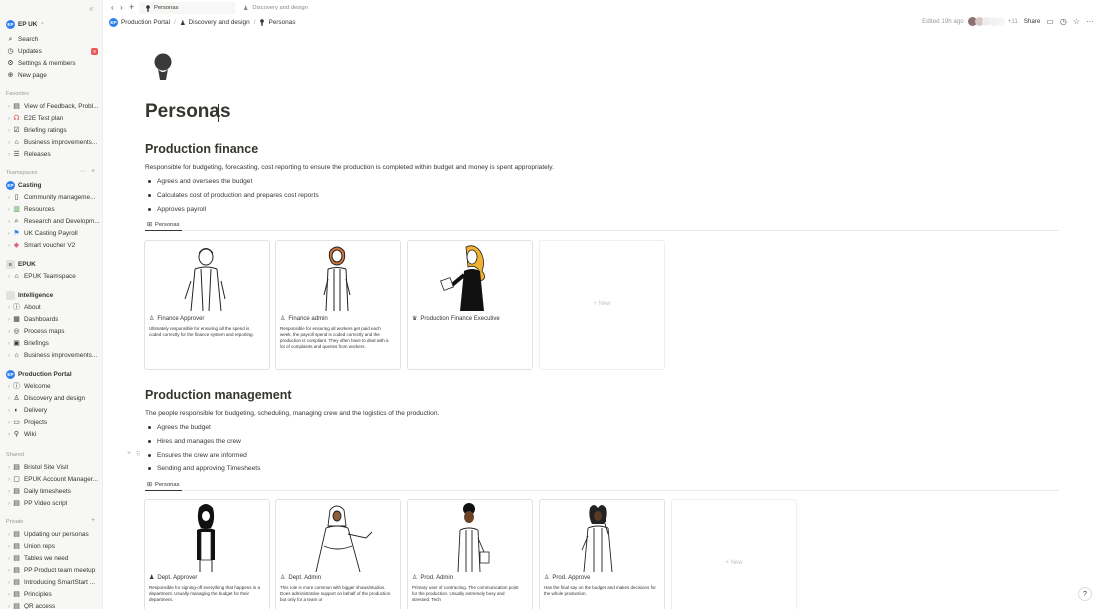 Image resolution: width=1100 pixels, height=609 pixels. What do you see at coordinates (16, 221) in the screenshot?
I see `magnifier-icon: ⌕` at bounding box center [16, 221].